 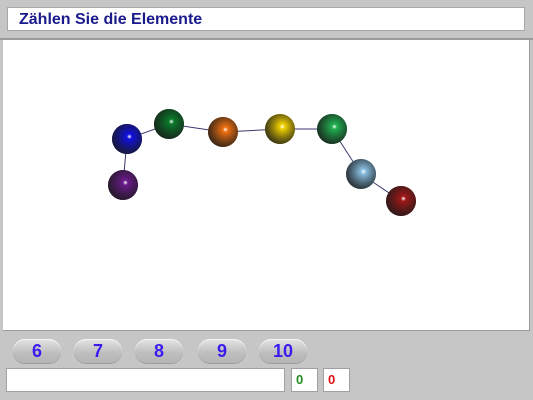 What do you see at coordinates (401, 201) in the screenshot?
I see `dark-red-ball` at bounding box center [401, 201].